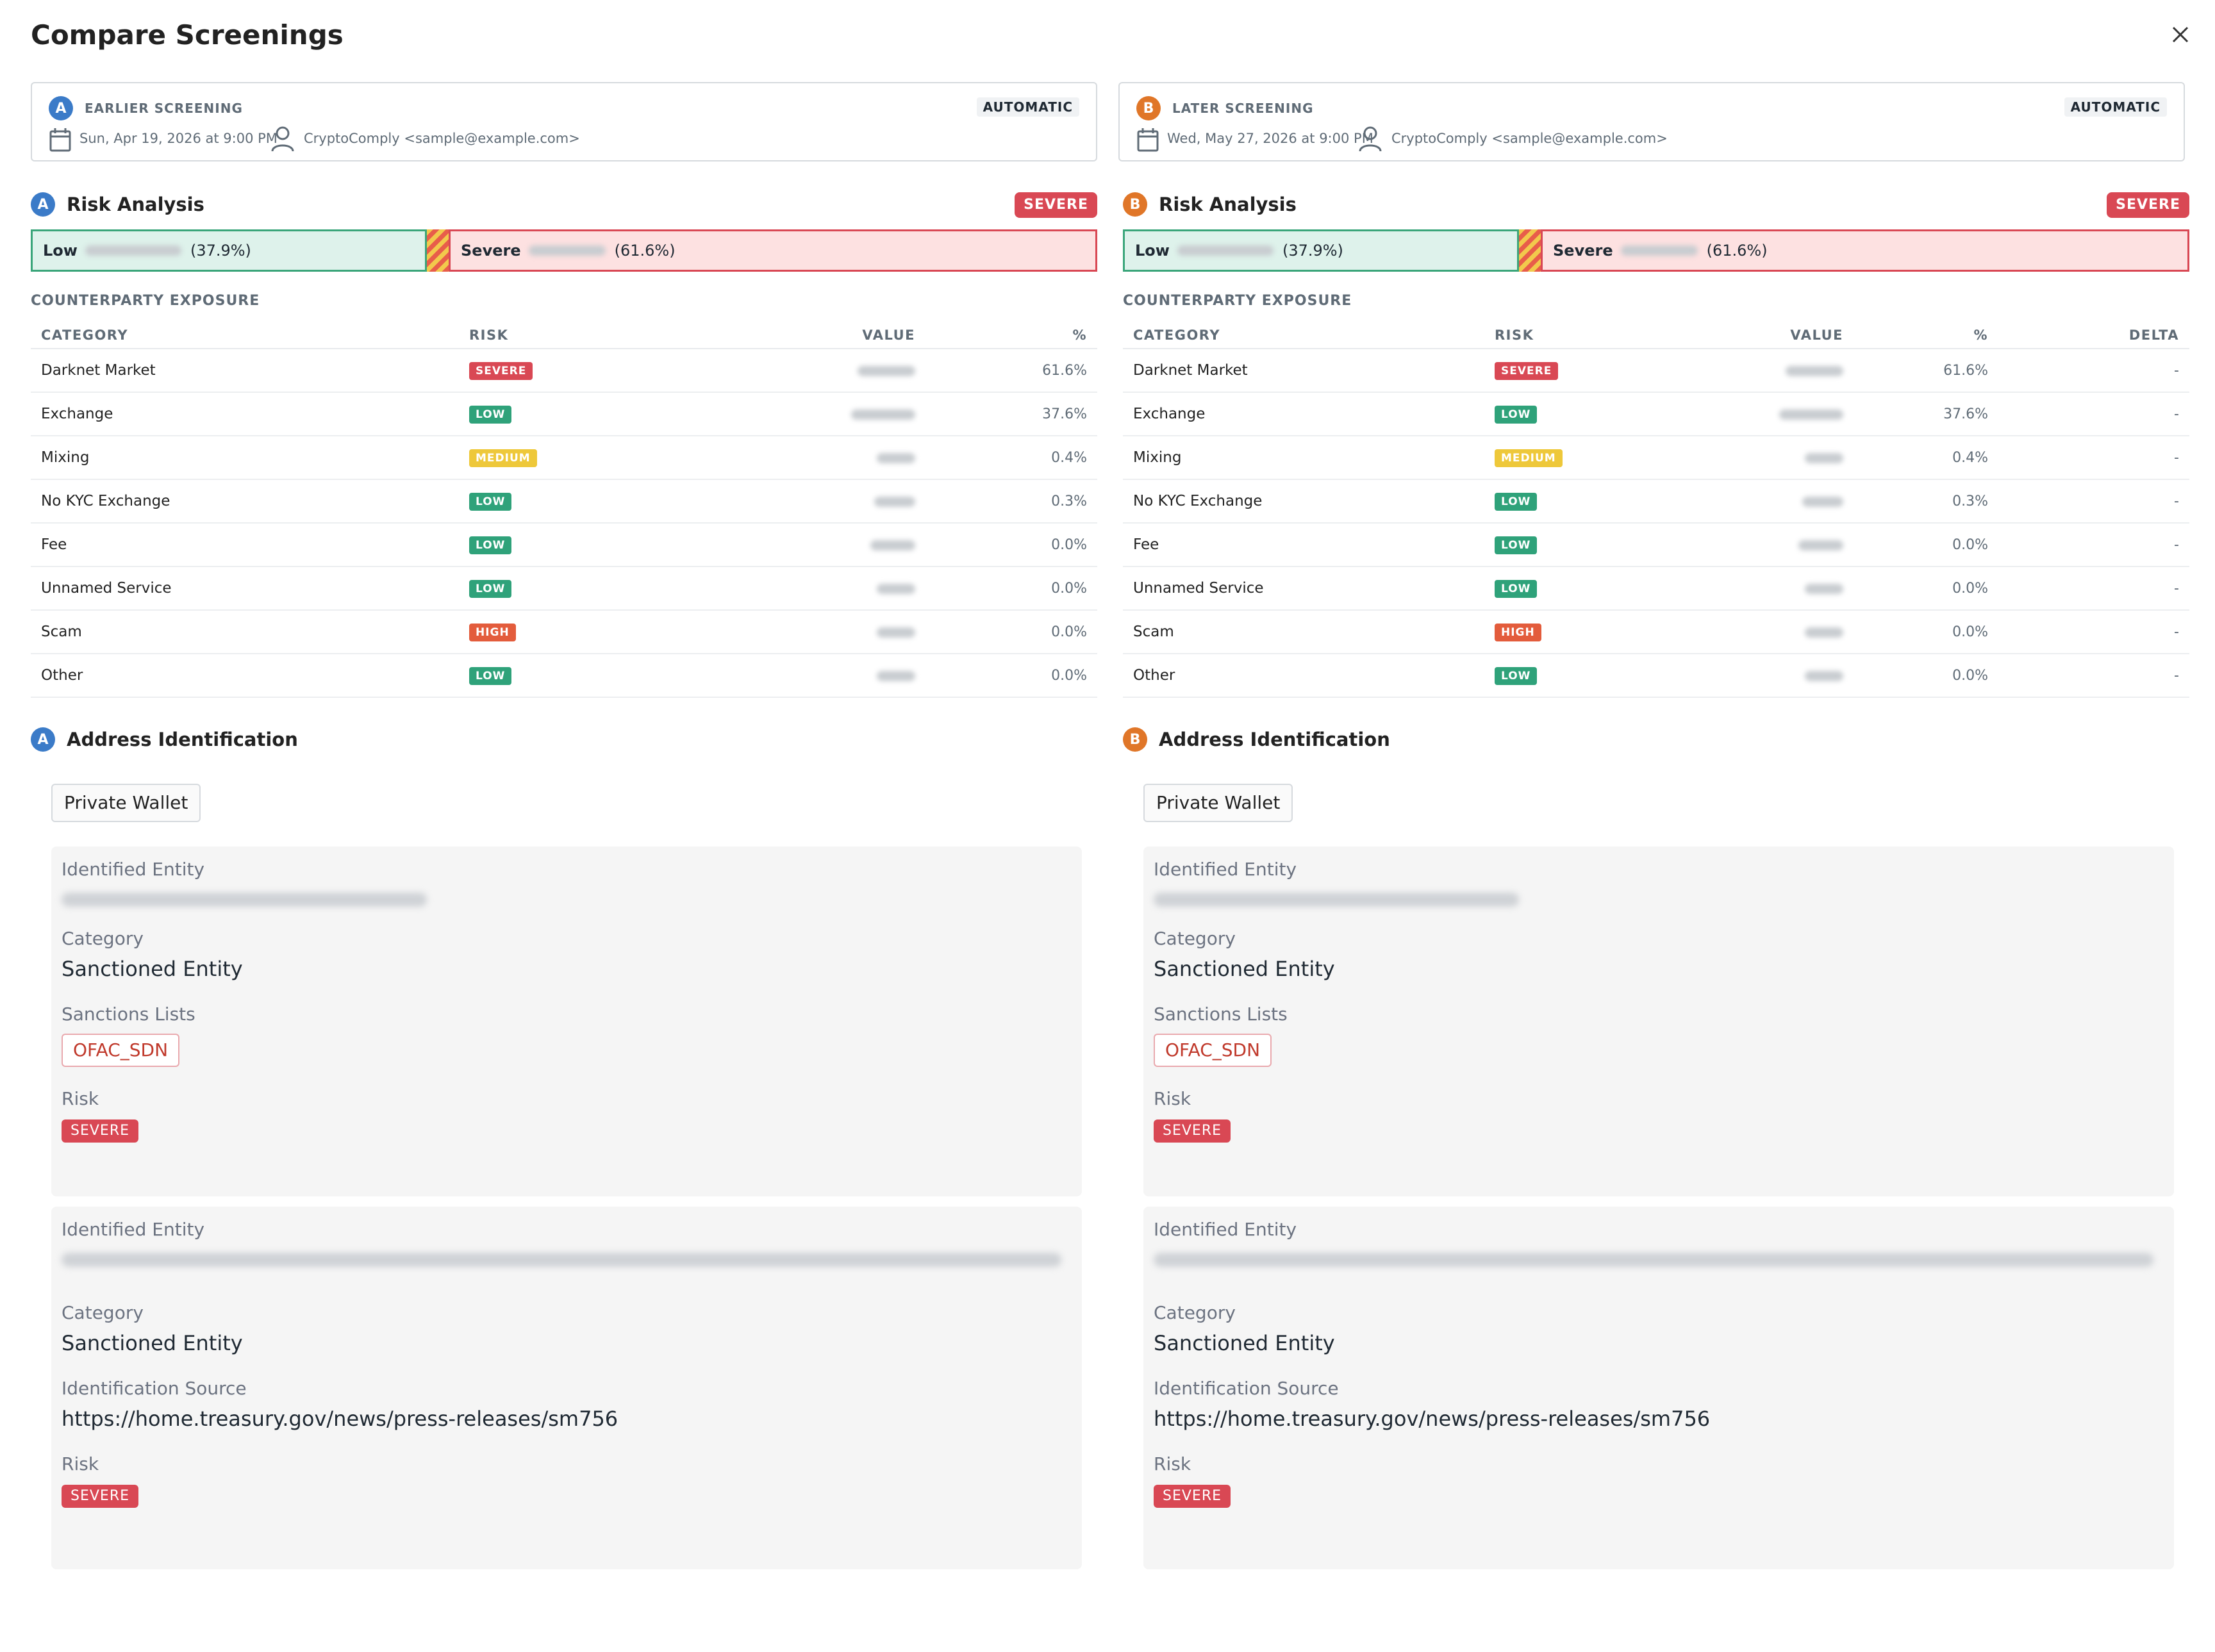 The width and height of the screenshot is (2215, 1652). I want to click on screening-a-badge: A, so click(61, 108).